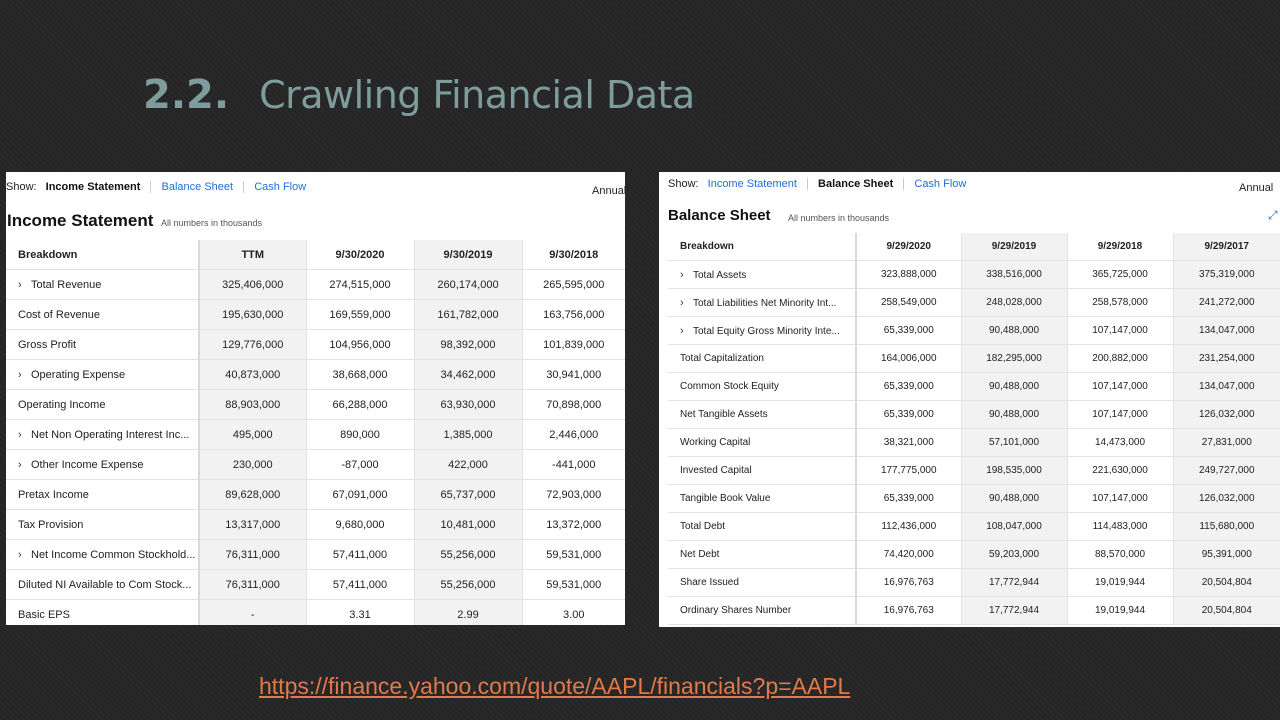 Image resolution: width=1280 pixels, height=720 pixels. Describe the element at coordinates (359, 464) in the screenshot. I see `table-cell: -87,000` at that location.